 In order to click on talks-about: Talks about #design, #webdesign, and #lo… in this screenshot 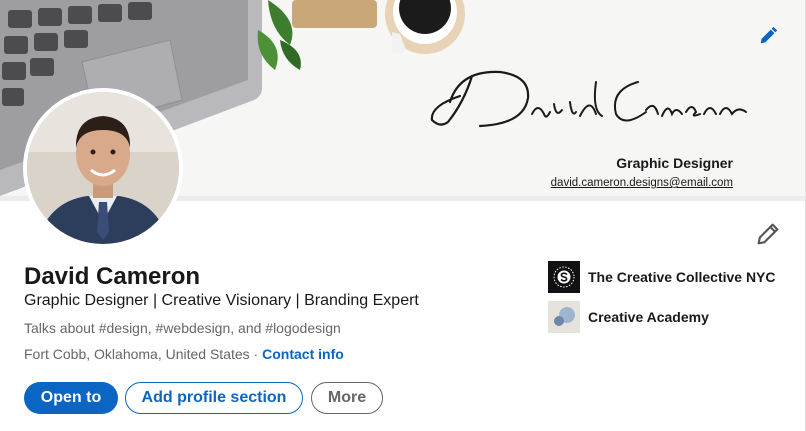, I will do `click(182, 328)`.